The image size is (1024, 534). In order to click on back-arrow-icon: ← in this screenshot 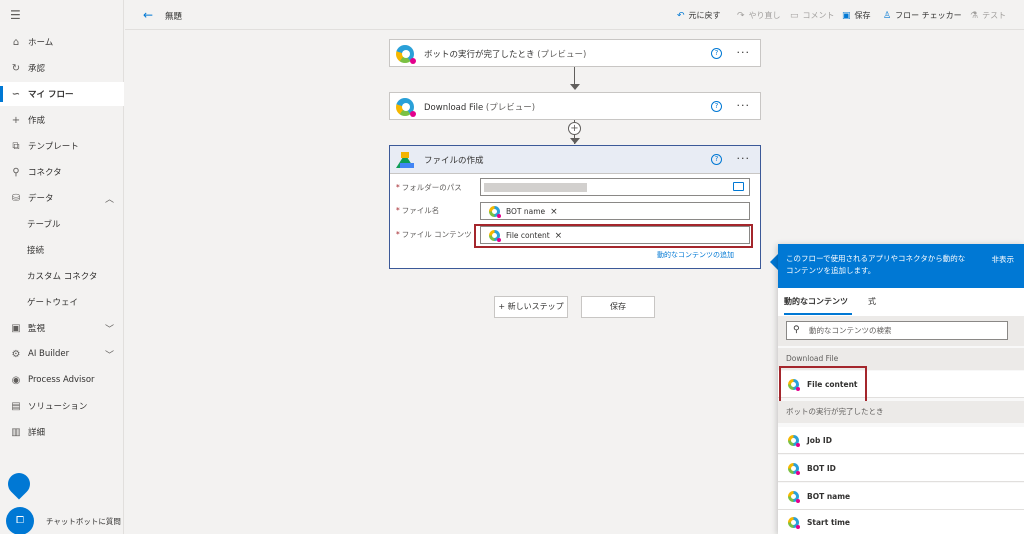, I will do `click(148, 15)`.